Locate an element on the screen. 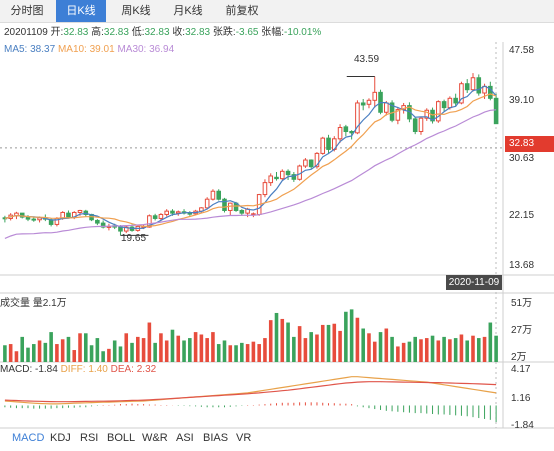  indicator-asi: ASI is located at coordinates (185, 438).